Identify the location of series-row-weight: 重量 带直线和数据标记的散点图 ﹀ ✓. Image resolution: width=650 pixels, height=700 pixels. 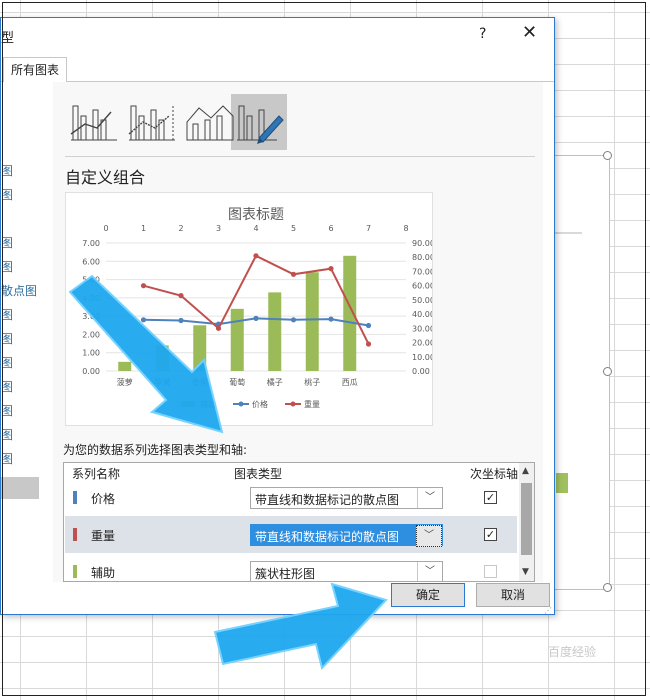
(291, 534).